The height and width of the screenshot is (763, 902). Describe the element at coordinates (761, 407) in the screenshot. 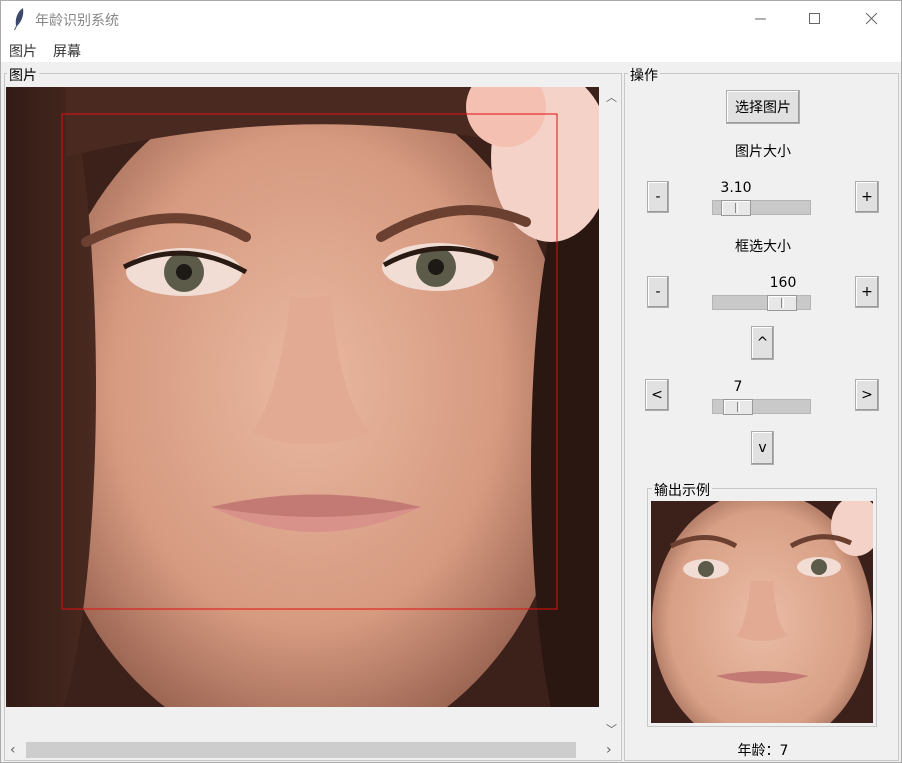

I see `position-slider` at that location.